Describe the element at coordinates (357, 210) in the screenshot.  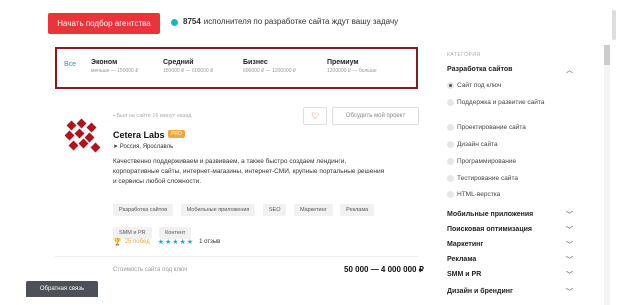
I see `tag: Реклама` at that location.